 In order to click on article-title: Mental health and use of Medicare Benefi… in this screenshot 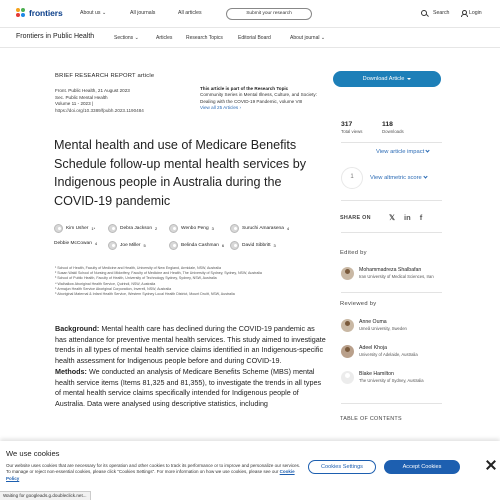, I will do `click(180, 173)`.